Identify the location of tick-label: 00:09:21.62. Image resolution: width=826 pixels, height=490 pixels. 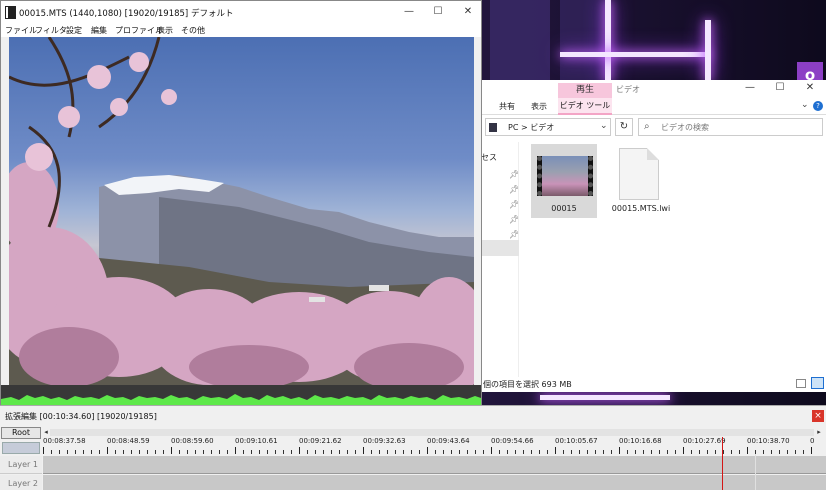
(320, 441).